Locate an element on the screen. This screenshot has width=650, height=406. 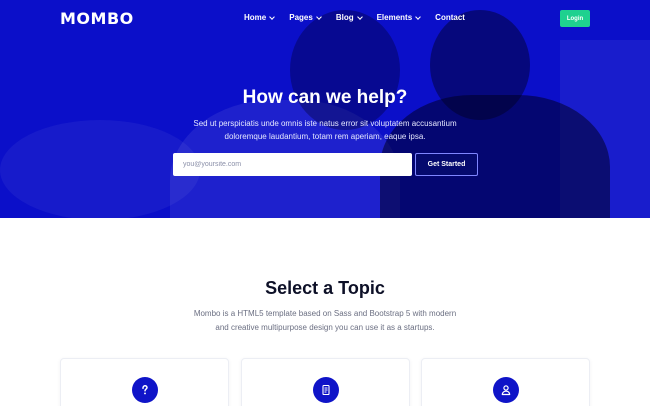
nav-item-label: Elements is located at coordinates (394, 17).